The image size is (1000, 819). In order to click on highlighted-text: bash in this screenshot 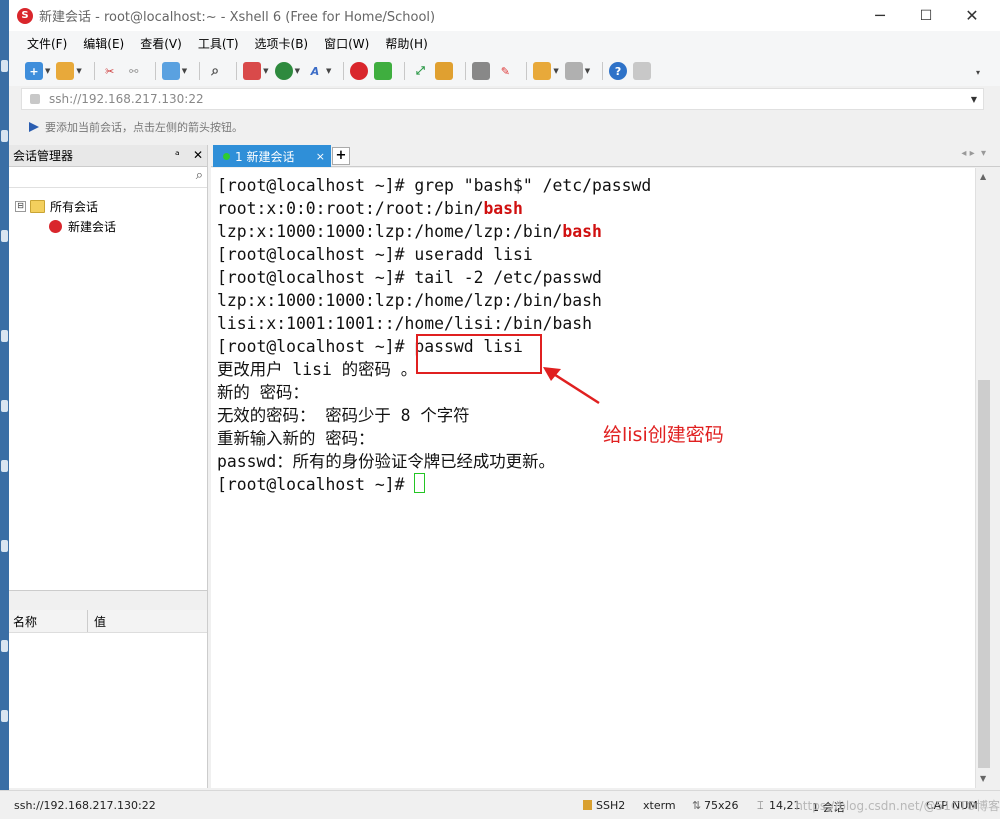, I will do `click(582, 231)`.